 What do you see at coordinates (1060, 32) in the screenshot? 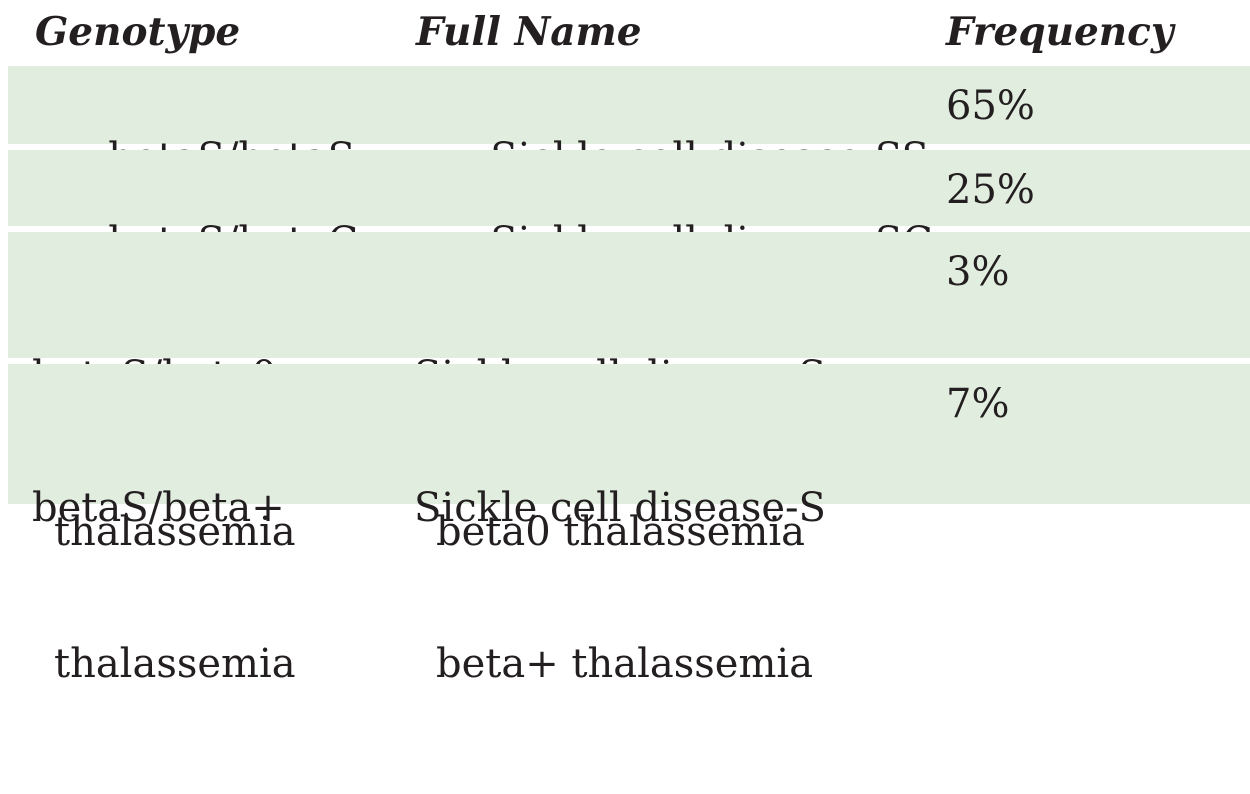
I see `header-frequency: Frequency` at bounding box center [1060, 32].